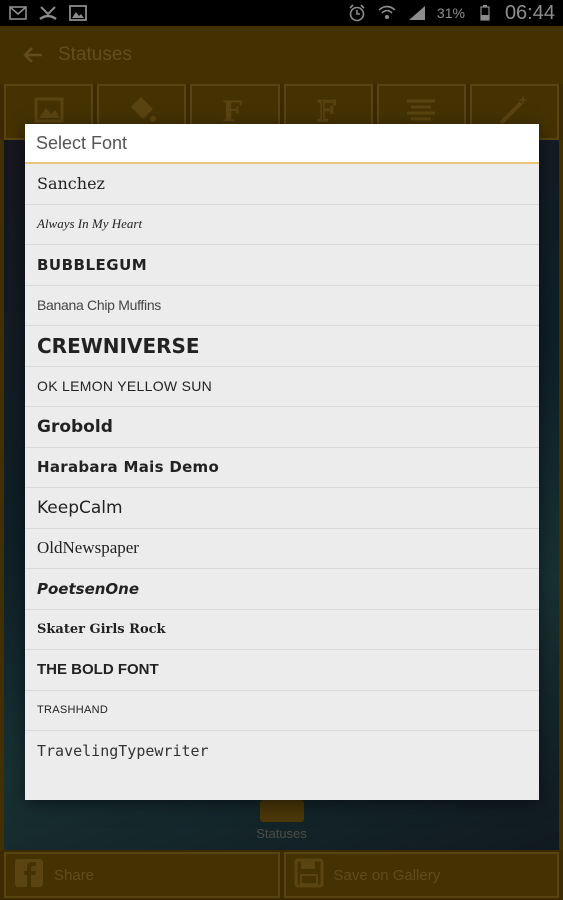 Image resolution: width=563 pixels, height=900 pixels. Describe the element at coordinates (282, 630) in the screenshot. I see `font-item-skater-girls-rock: Skater Girls Rock` at that location.